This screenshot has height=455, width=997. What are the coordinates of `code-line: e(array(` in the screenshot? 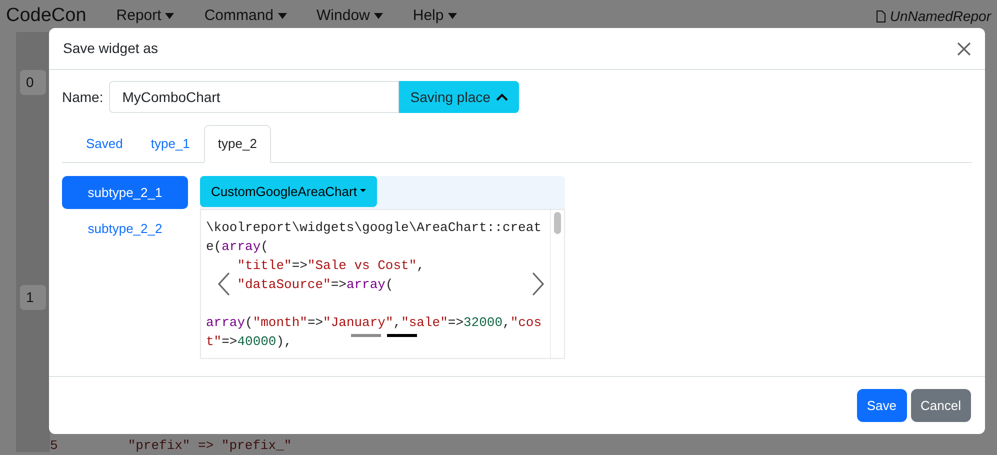 It's located at (237, 247).